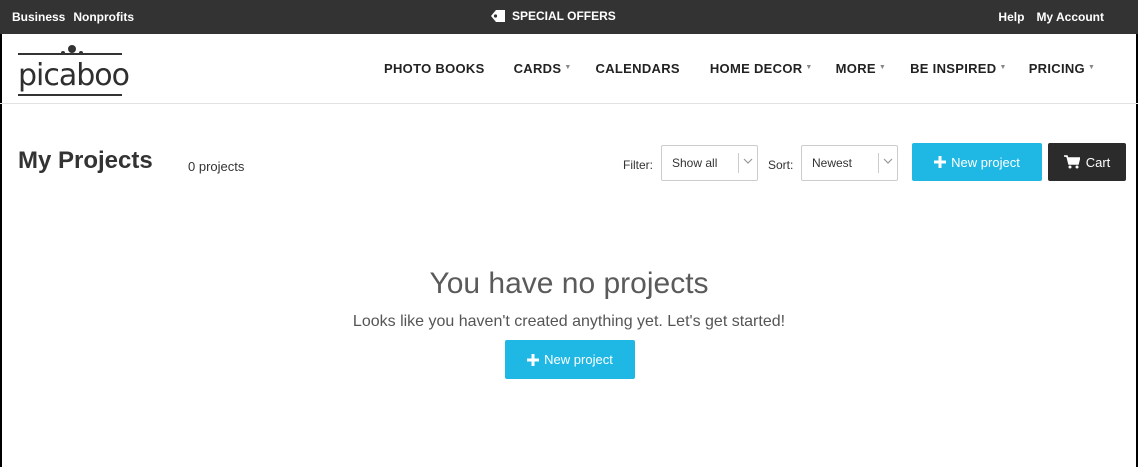 Image resolution: width=1138 pixels, height=467 pixels. I want to click on nav-photo-books-label: PHOTO BOOKS, so click(434, 68).